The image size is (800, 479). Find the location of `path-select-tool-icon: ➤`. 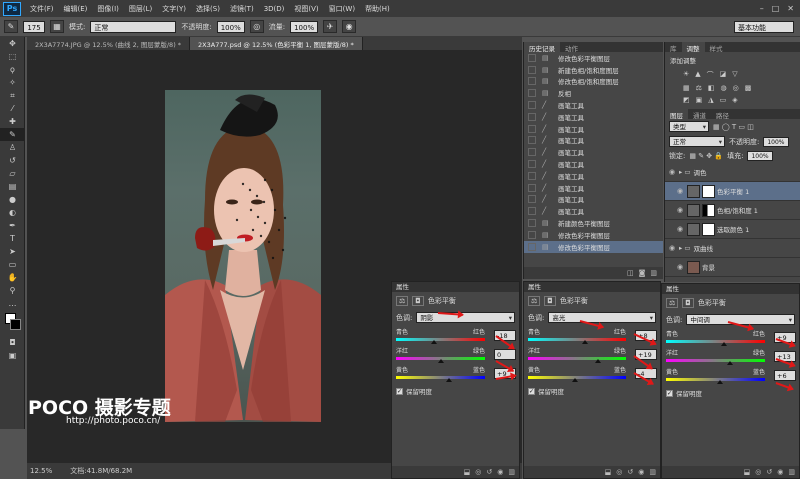

path-select-tool-icon: ➤ is located at coordinates (12, 251).